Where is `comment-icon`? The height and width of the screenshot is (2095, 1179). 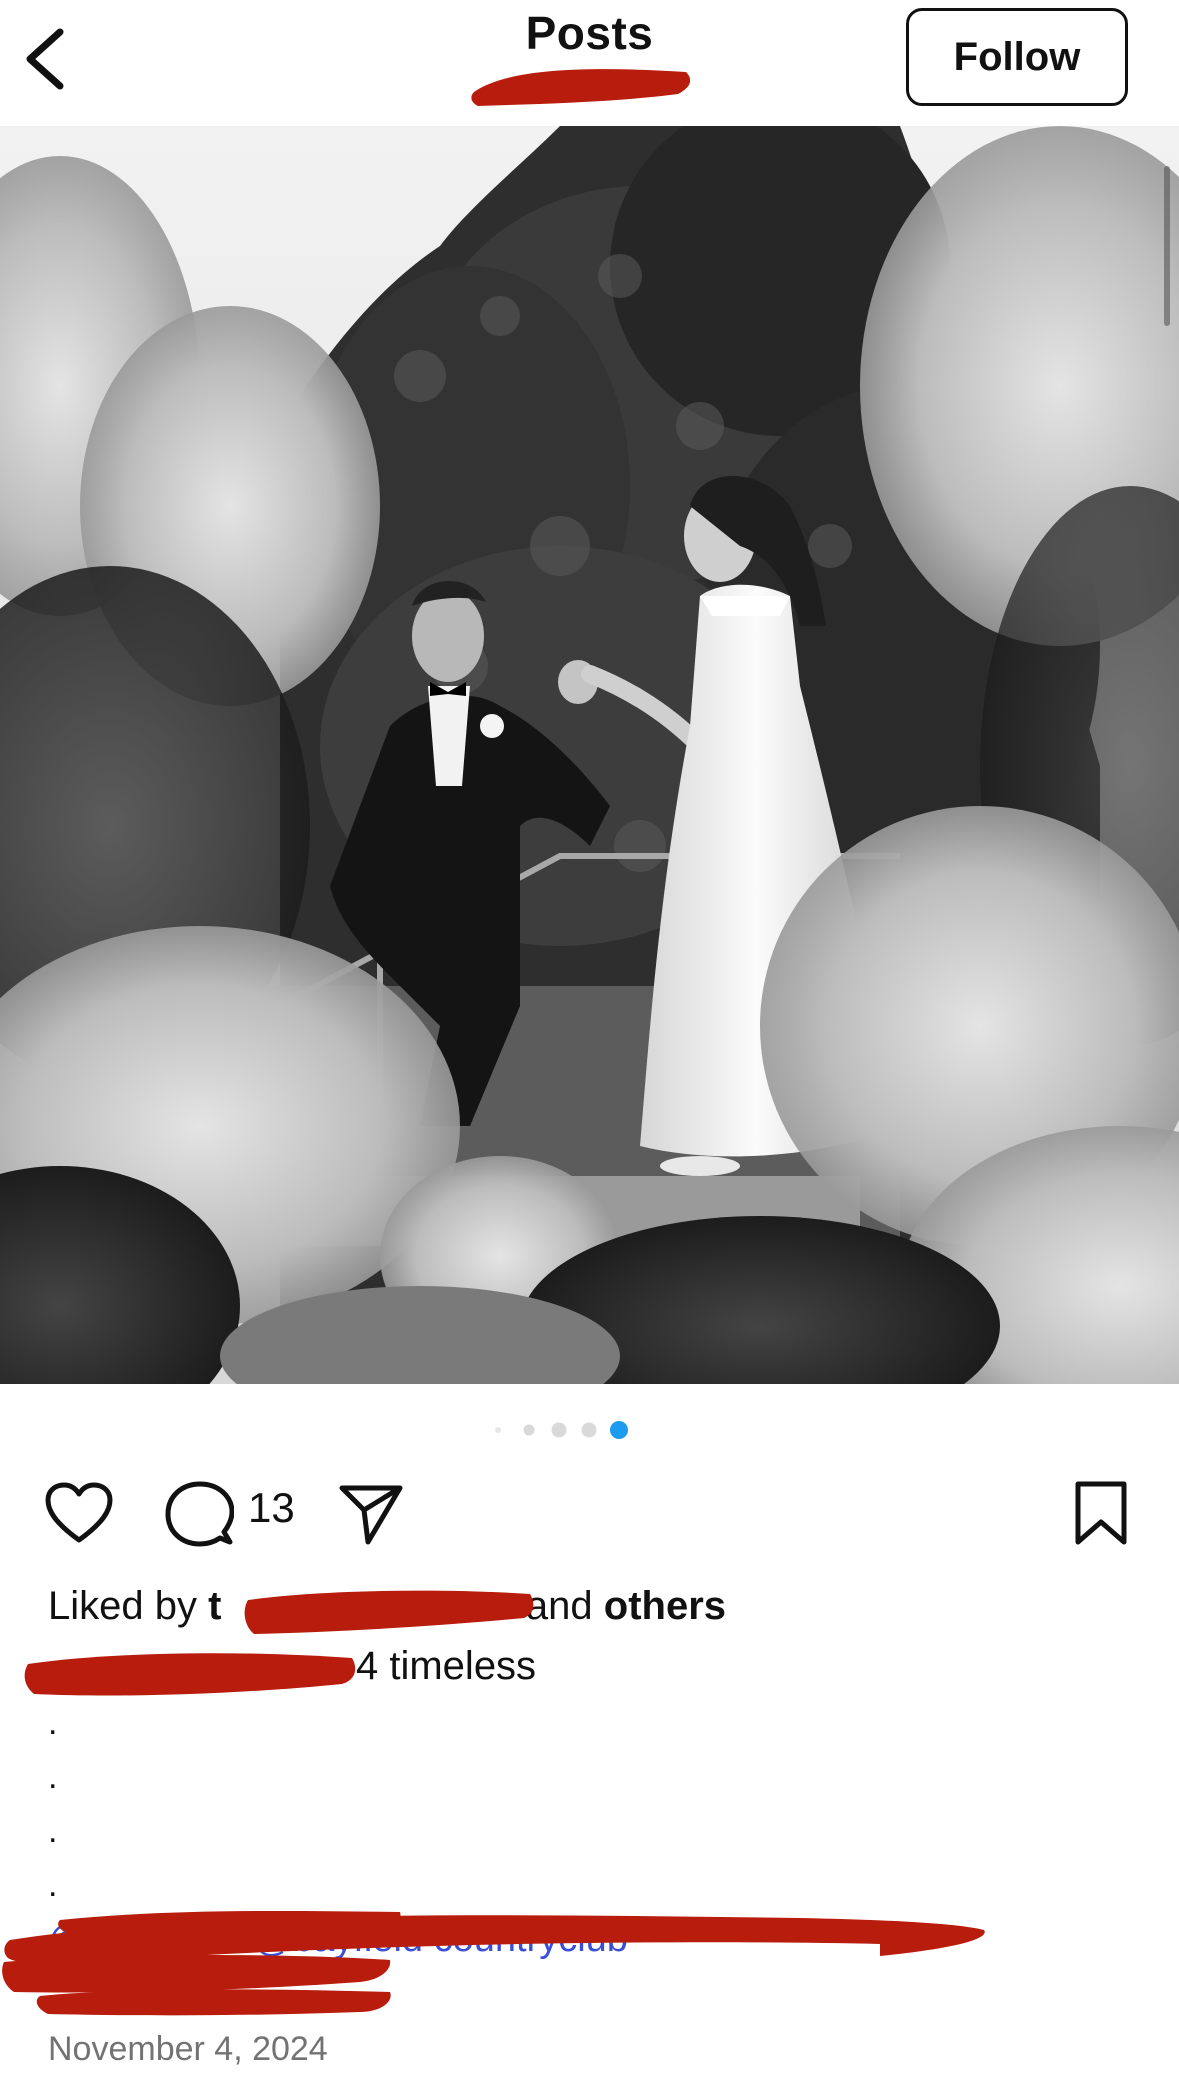
comment-icon is located at coordinates (199, 1515).